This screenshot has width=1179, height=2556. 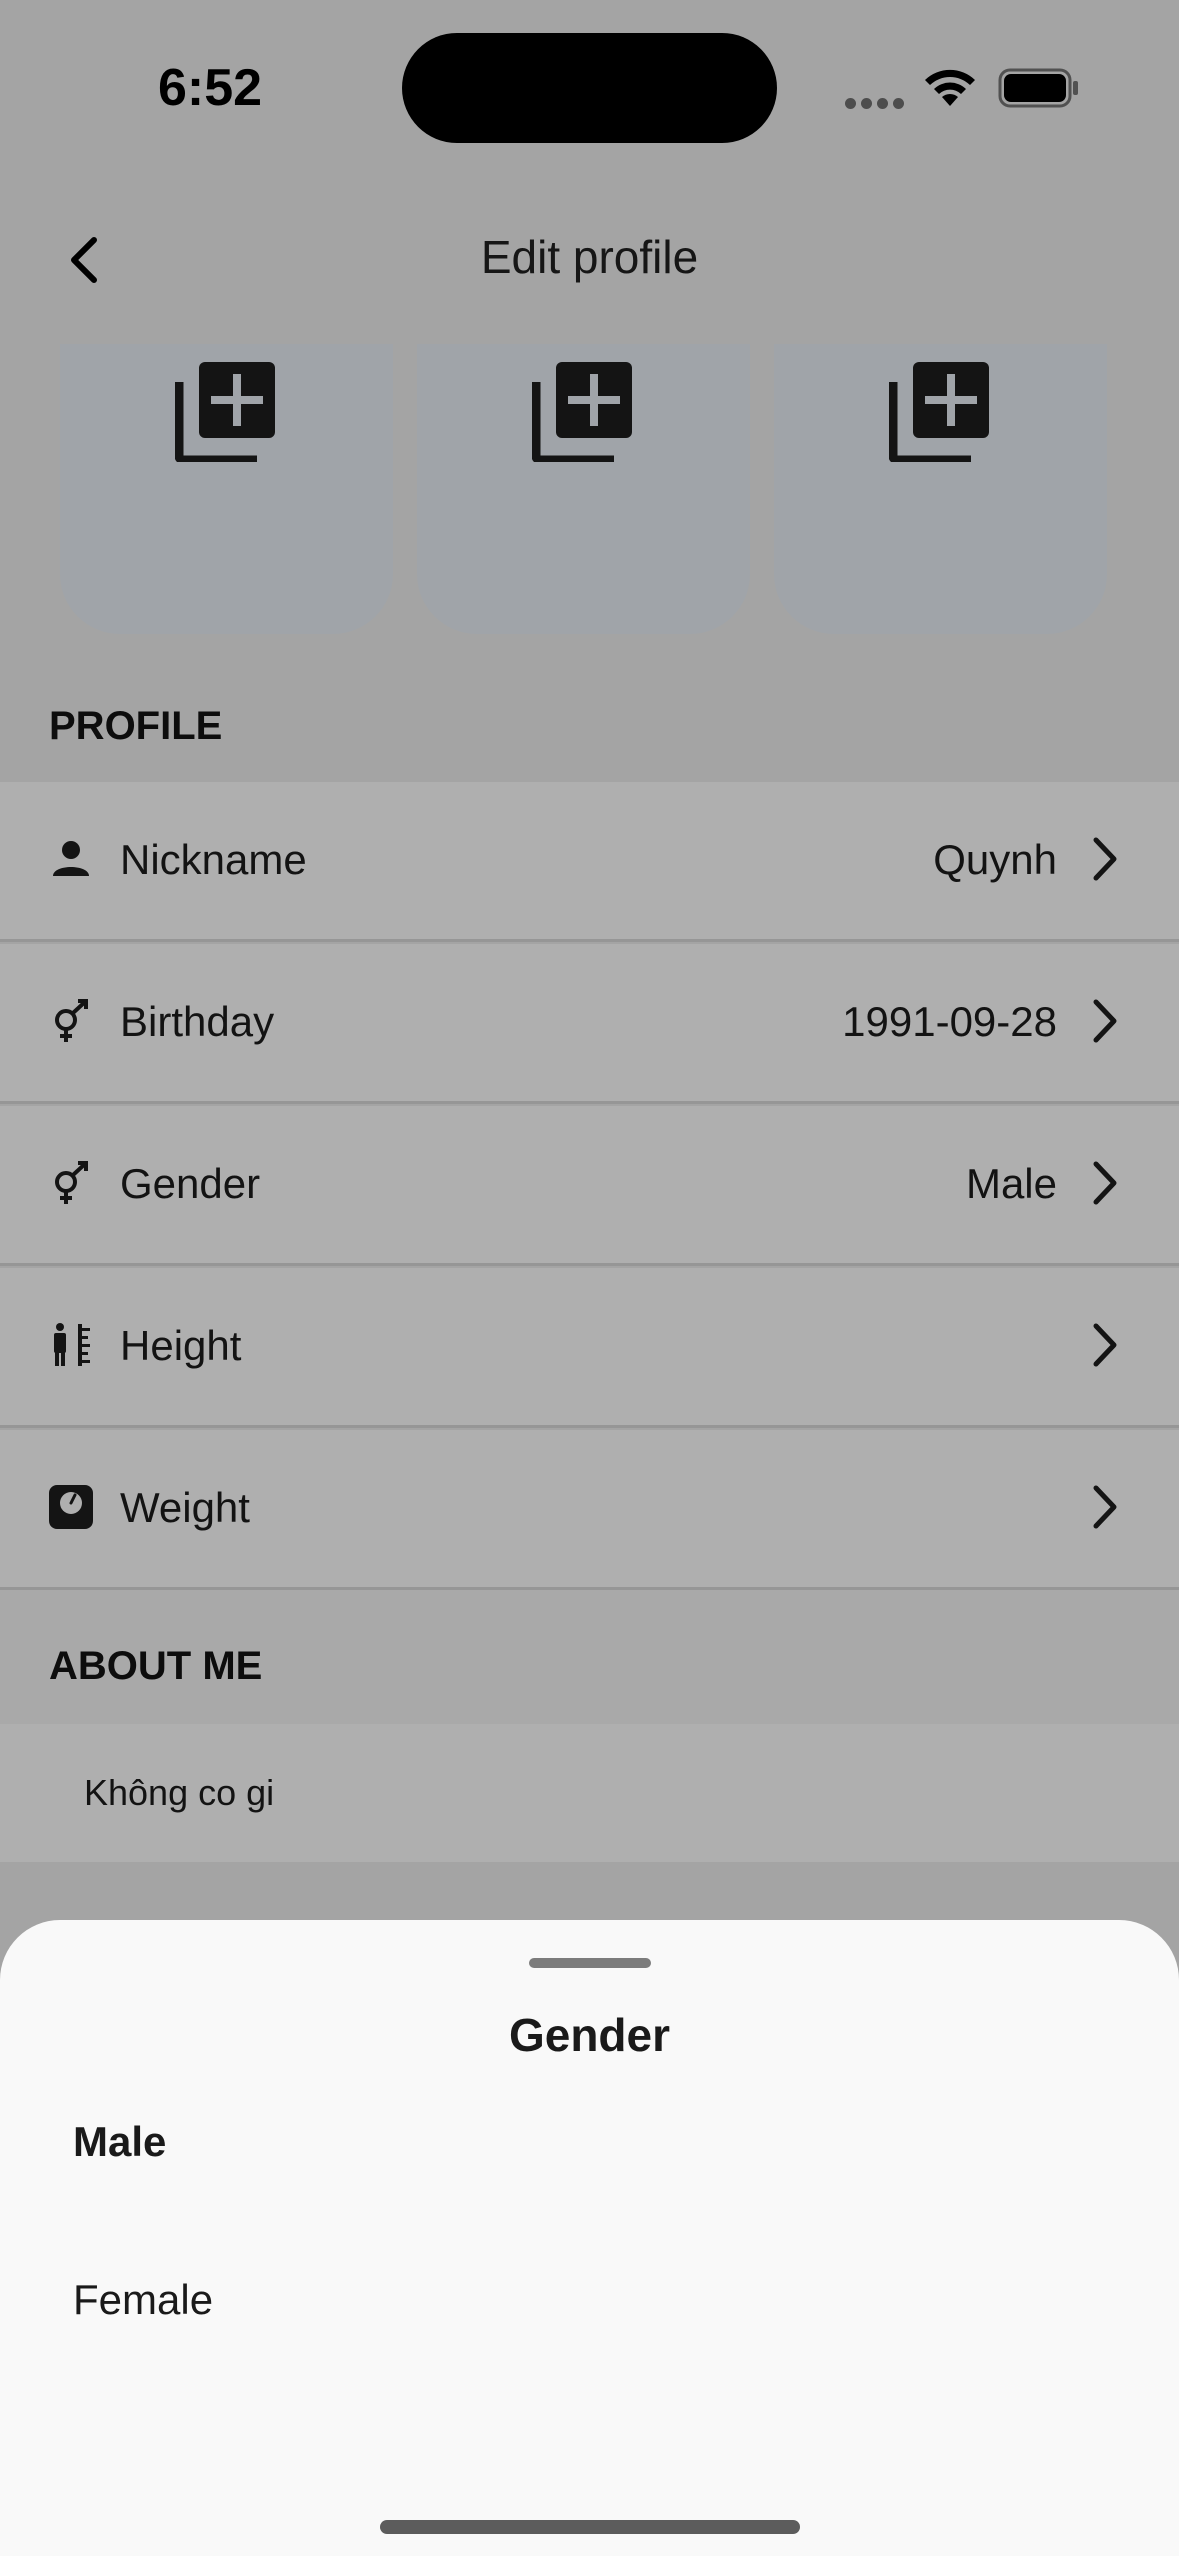 What do you see at coordinates (589, 2035) in the screenshot?
I see `sheet-title: Gender` at bounding box center [589, 2035].